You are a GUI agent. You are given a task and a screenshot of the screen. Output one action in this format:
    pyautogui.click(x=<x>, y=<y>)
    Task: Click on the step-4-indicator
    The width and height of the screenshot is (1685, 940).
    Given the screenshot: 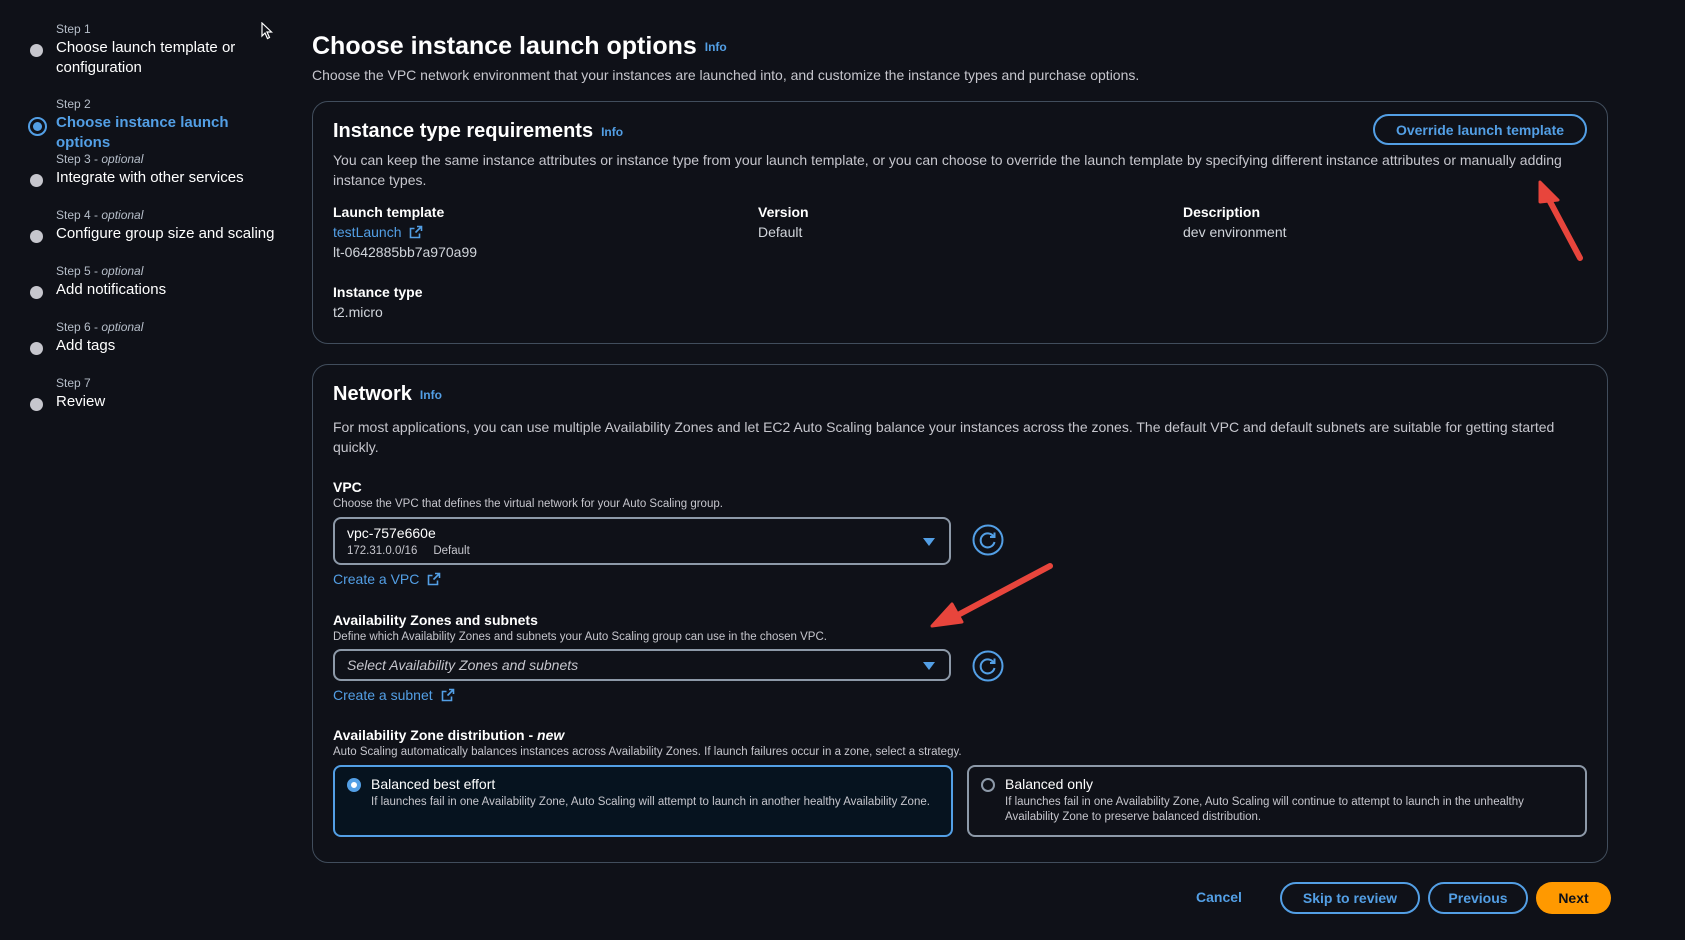 What is the action you would take?
    pyautogui.click(x=36, y=236)
    